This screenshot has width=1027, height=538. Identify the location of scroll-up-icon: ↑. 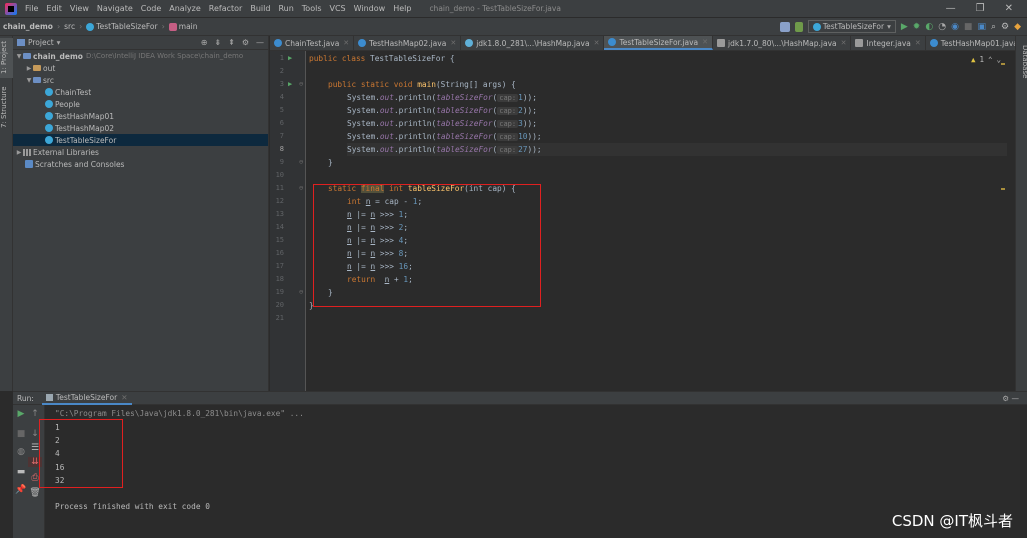
(35, 414).